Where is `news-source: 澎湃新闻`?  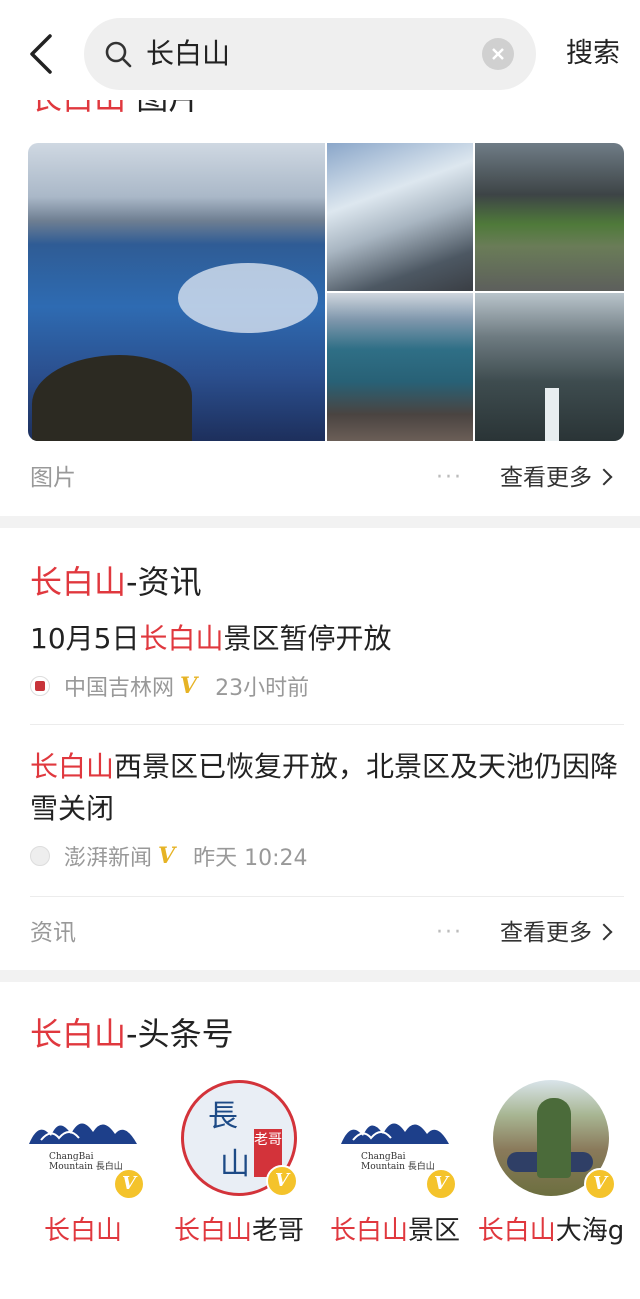
news-source: 澎湃新闻 is located at coordinates (108, 858).